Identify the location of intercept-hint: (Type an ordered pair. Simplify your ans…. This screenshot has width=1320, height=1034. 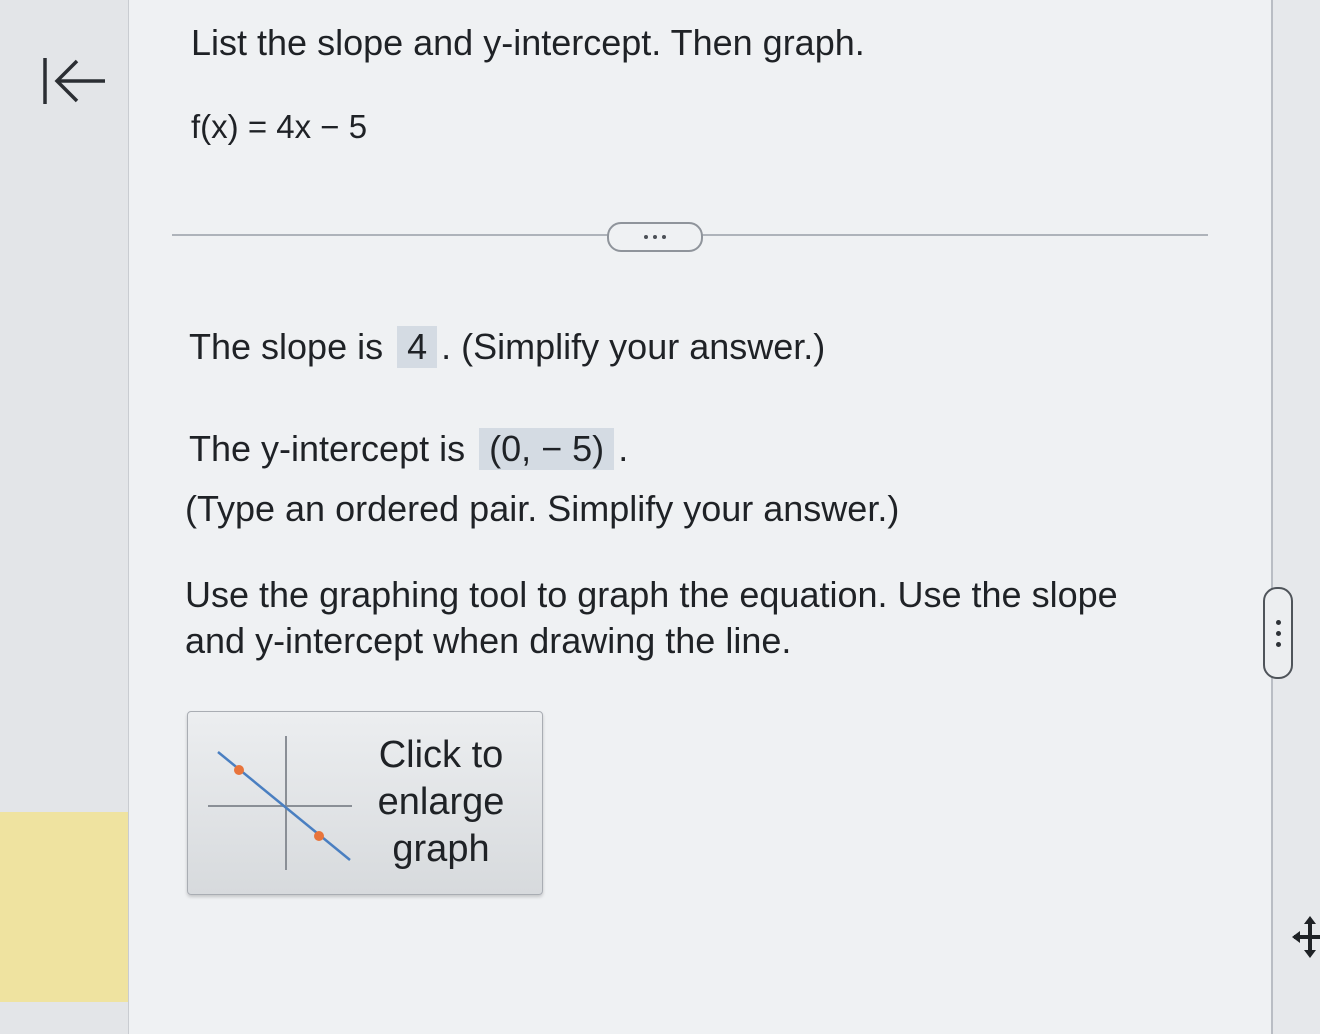
(542, 508).